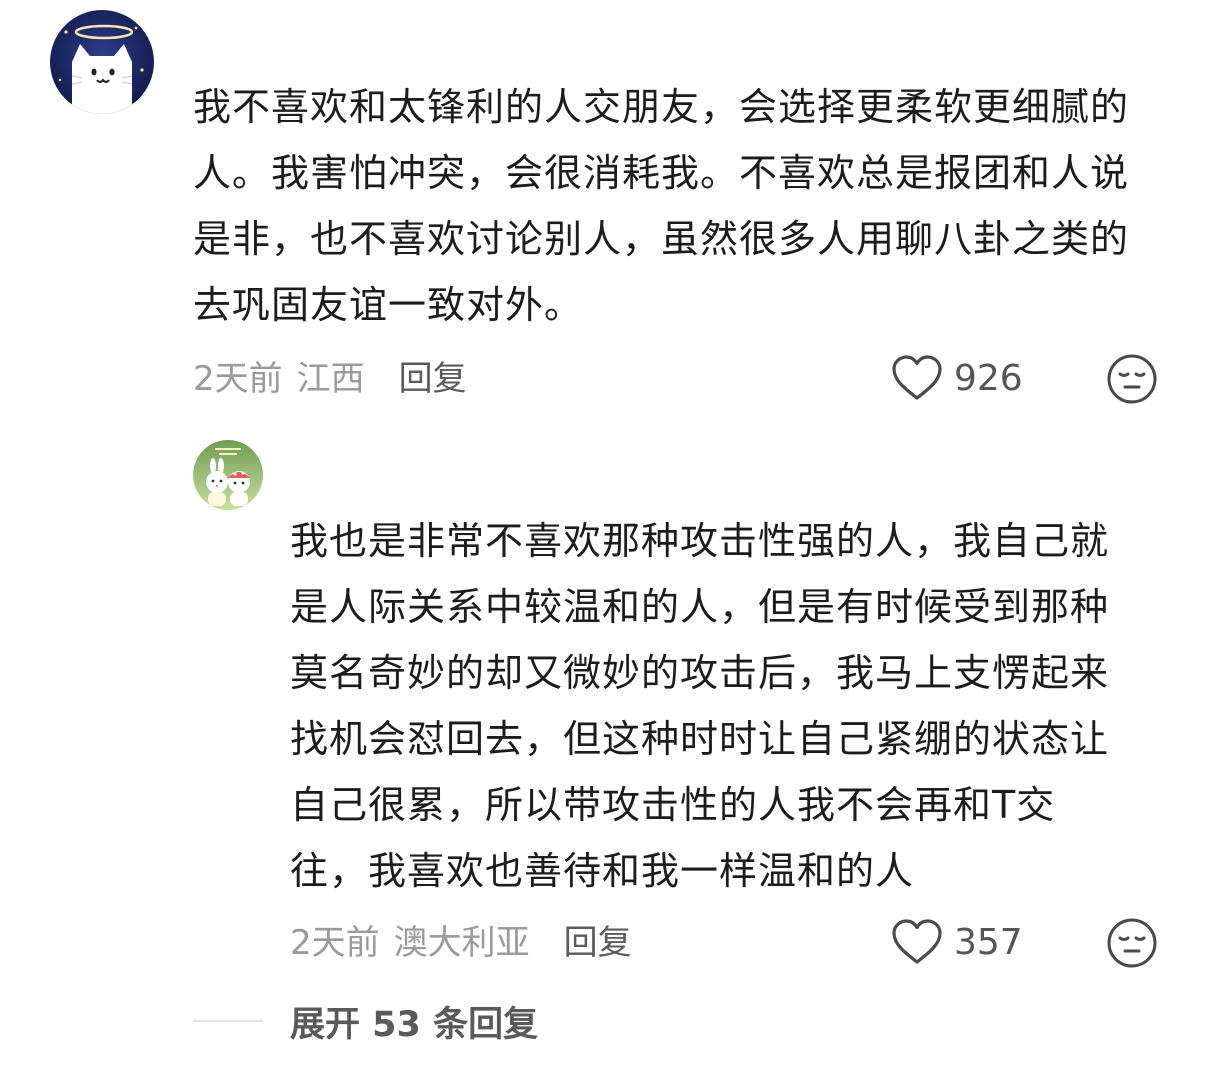  Describe the element at coordinates (461, 942) in the screenshot. I see `reply-location: 澳大利亚` at that location.